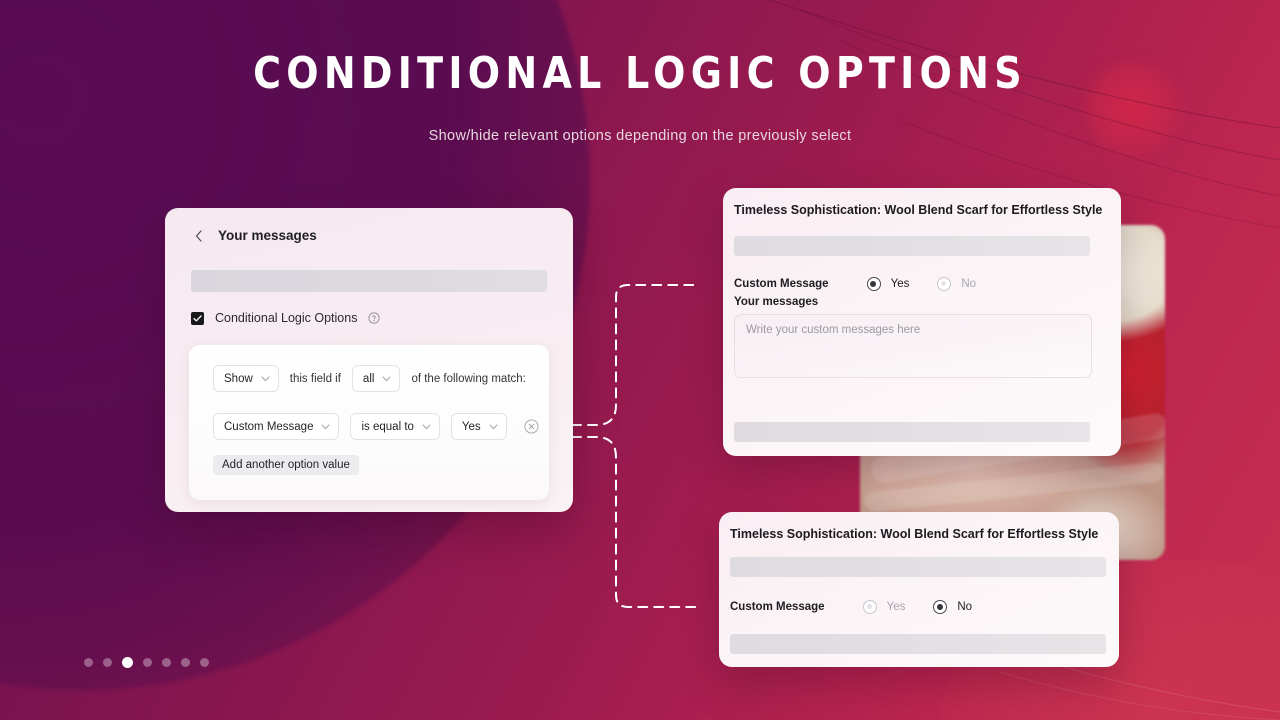 The height and width of the screenshot is (720, 1280). What do you see at coordinates (369, 281) in the screenshot?
I see `placeholder-bar` at bounding box center [369, 281].